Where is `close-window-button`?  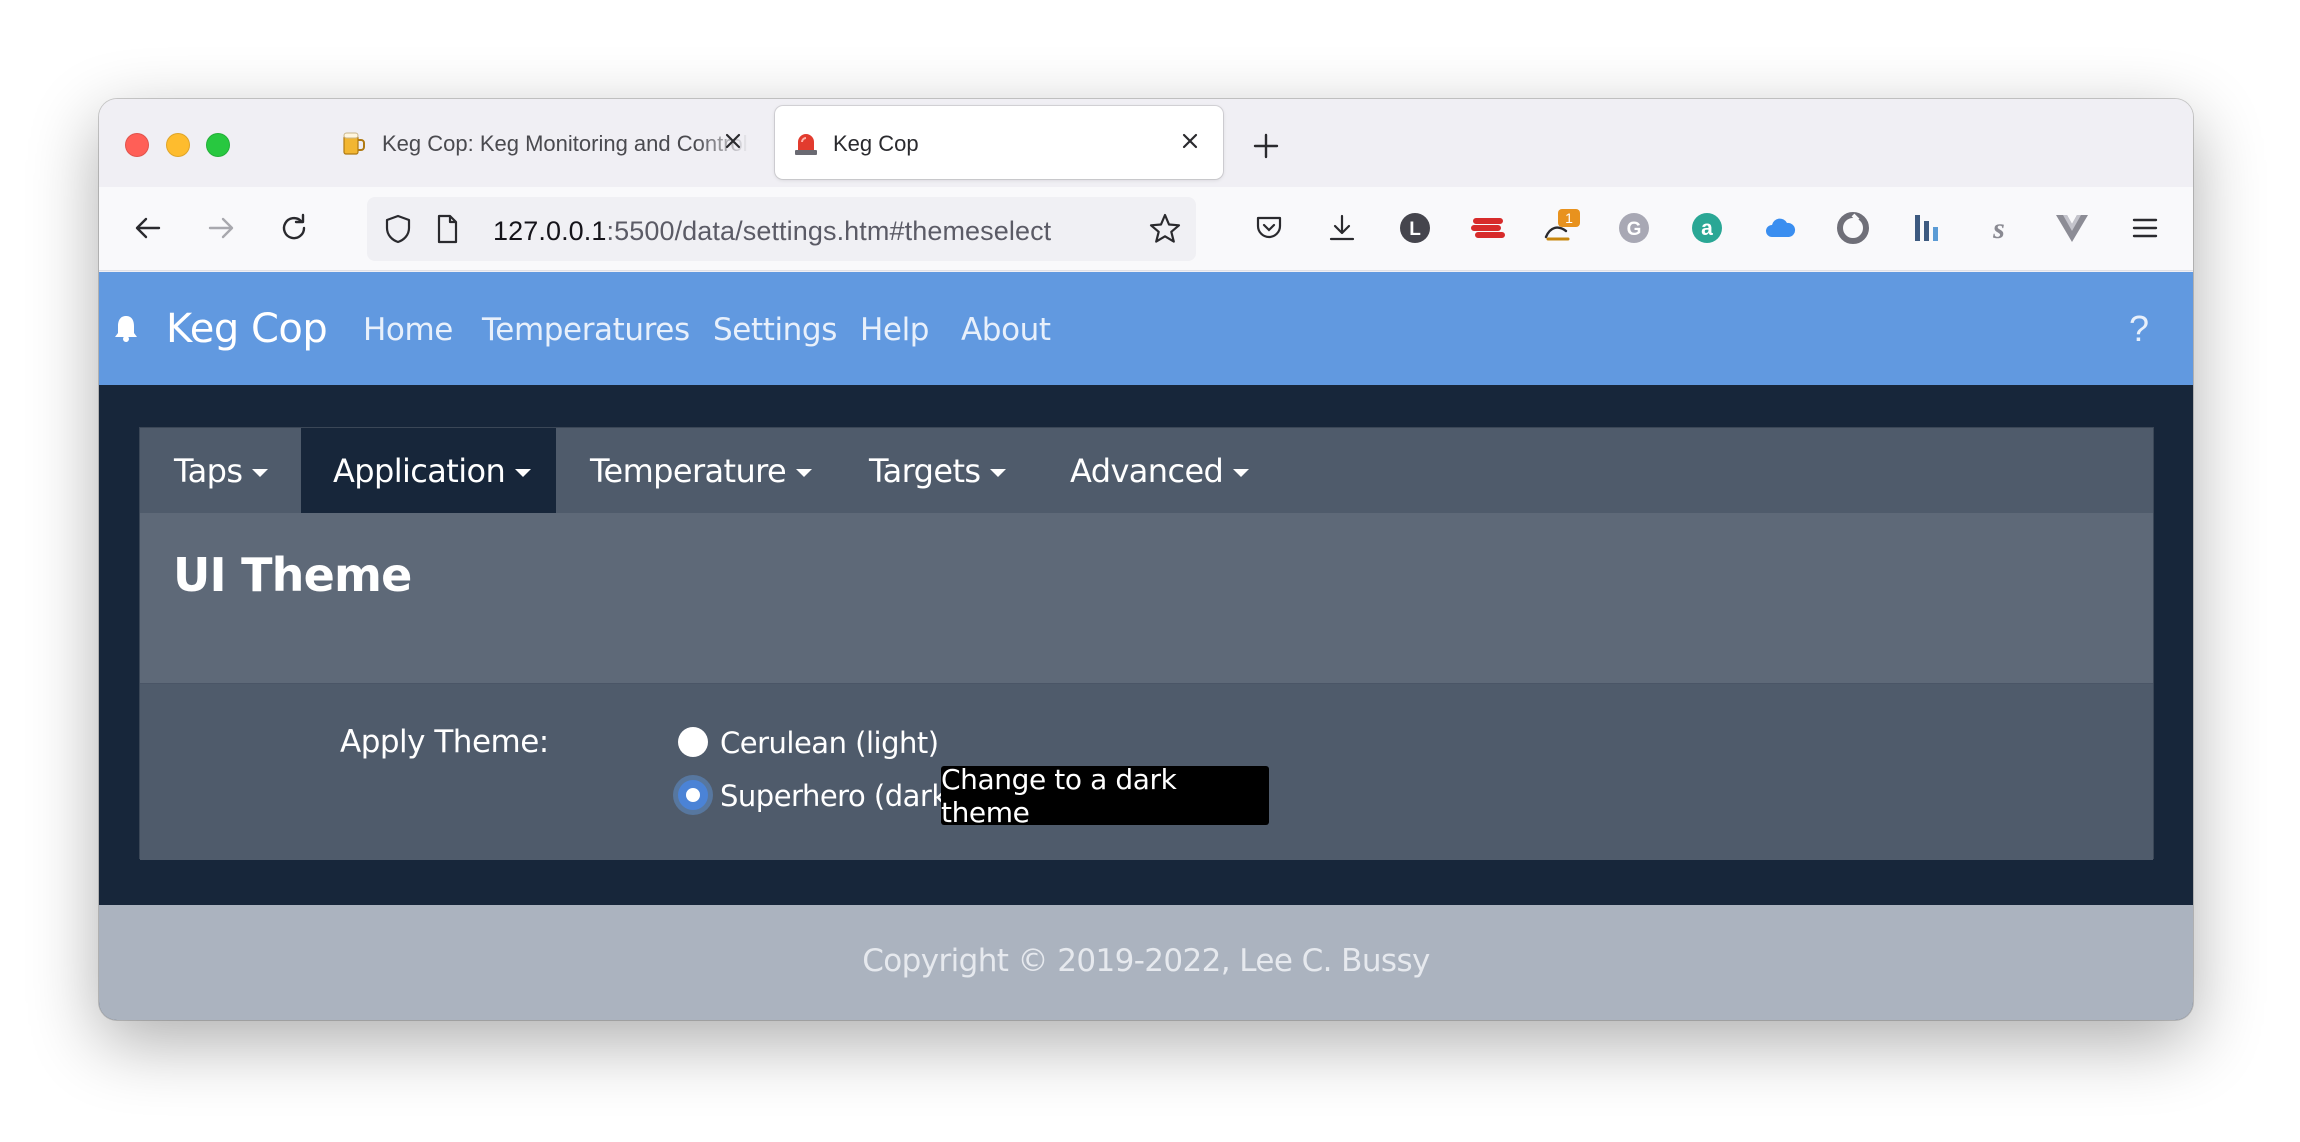 close-window-button is located at coordinates (137, 145).